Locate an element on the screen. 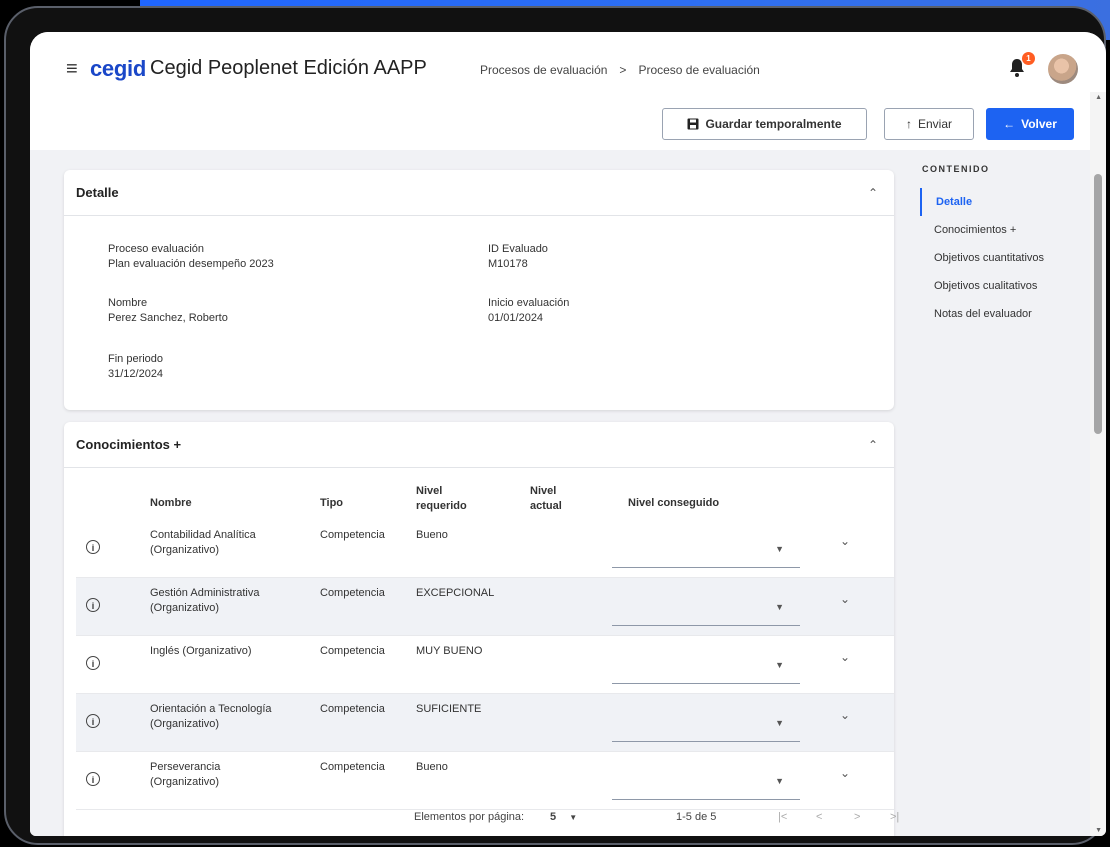 The width and height of the screenshot is (1110, 847). field-proceso-label: Proceso evaluación is located at coordinates (156, 249).